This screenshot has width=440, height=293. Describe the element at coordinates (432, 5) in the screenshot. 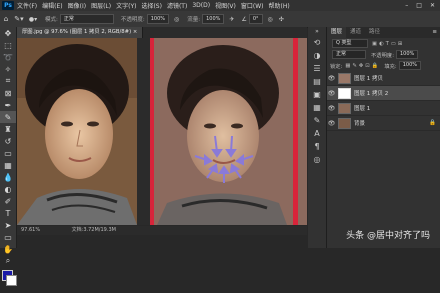

I see `close-button: ✕` at that location.